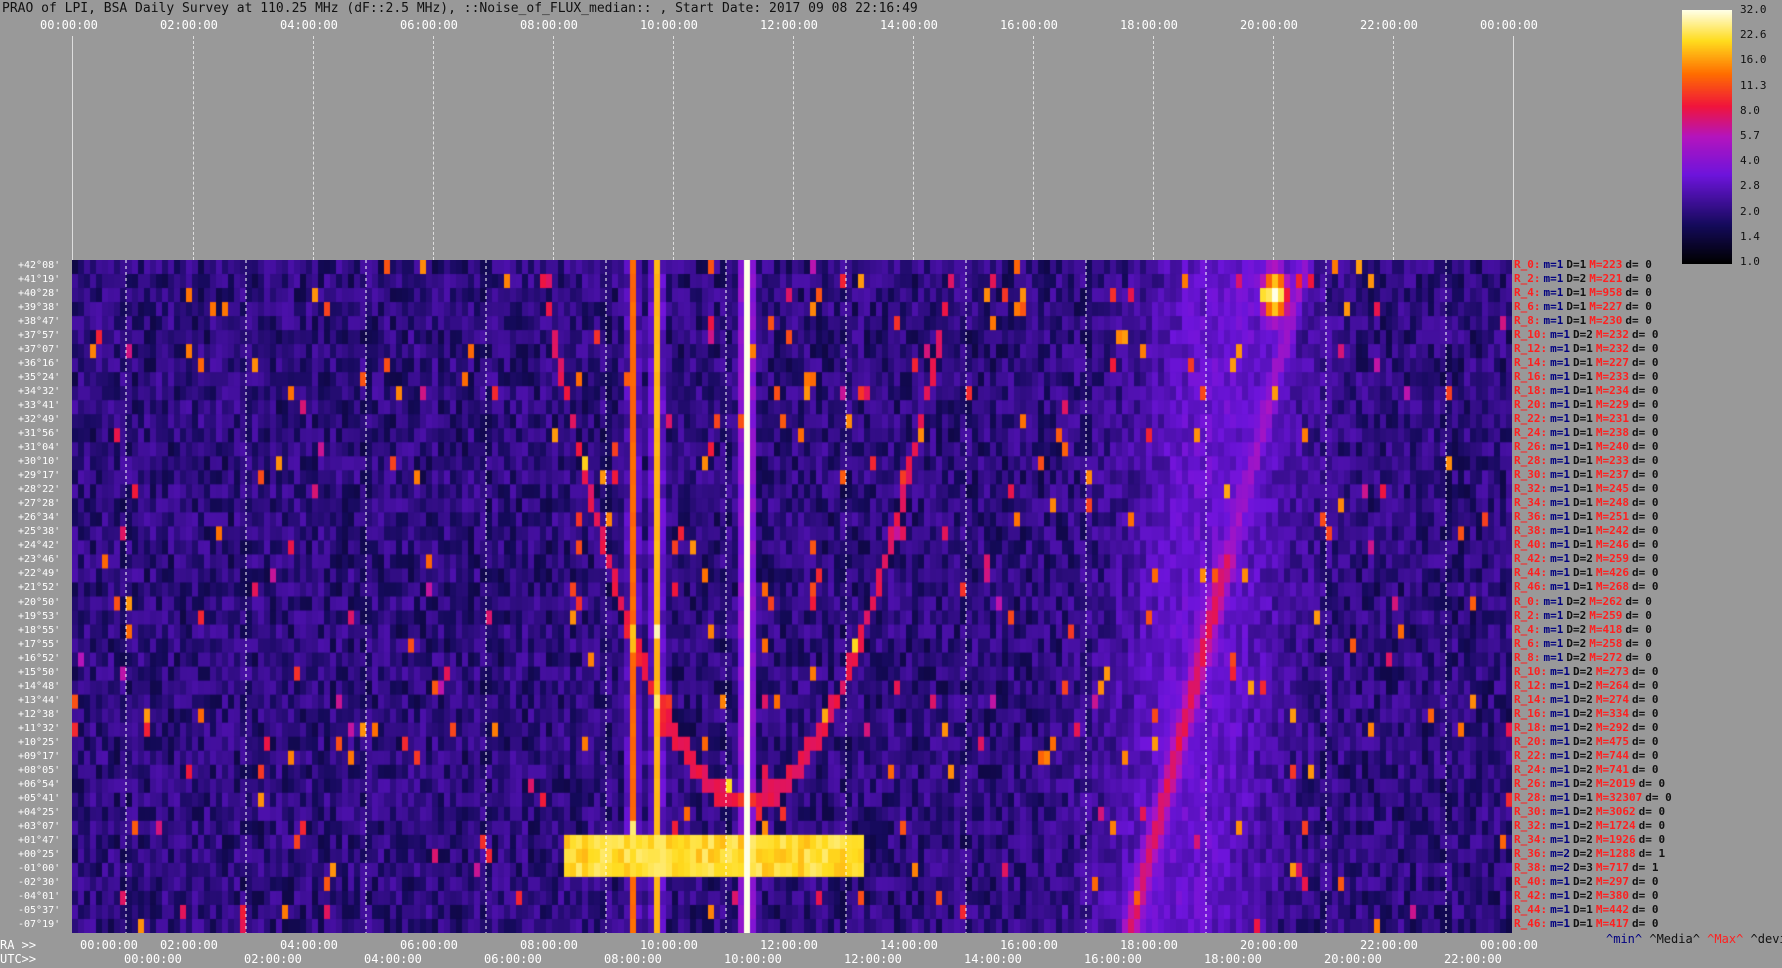 The width and height of the screenshot is (1782, 968). I want to click on row-stat-M: M=234, so click(1612, 391).